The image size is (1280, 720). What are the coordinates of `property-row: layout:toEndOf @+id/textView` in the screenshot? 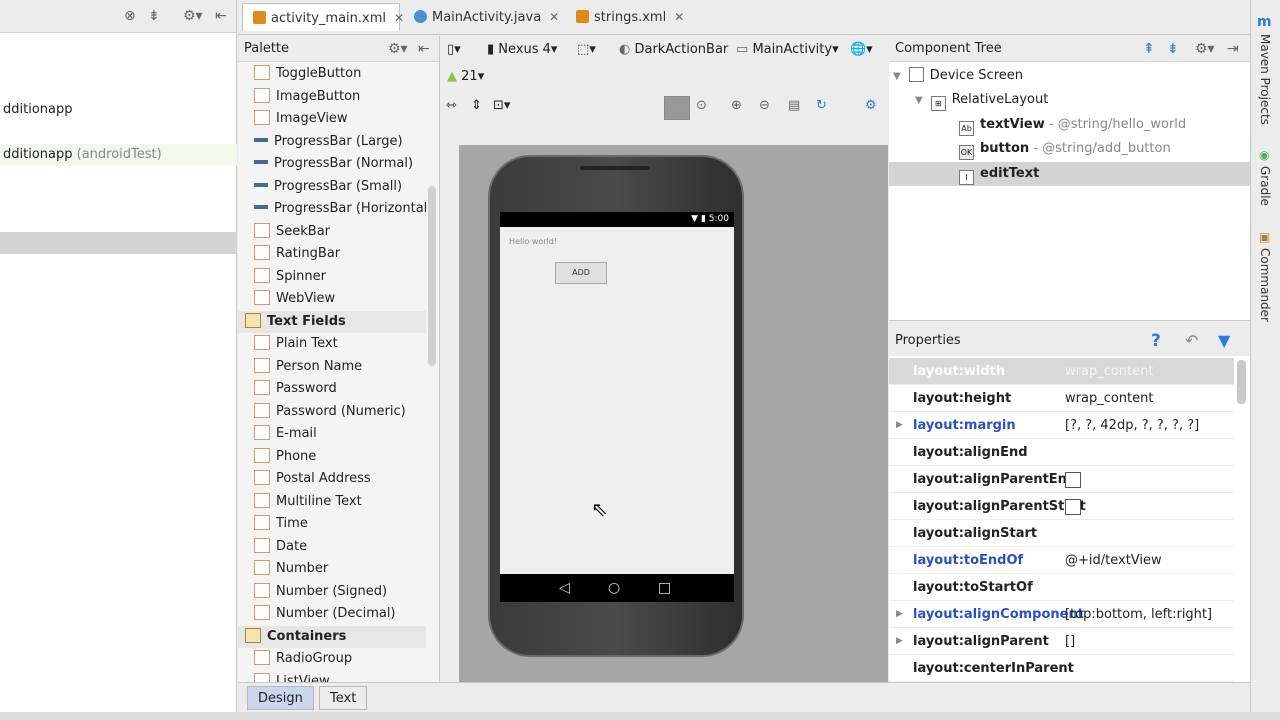 It's located at (1061, 560).